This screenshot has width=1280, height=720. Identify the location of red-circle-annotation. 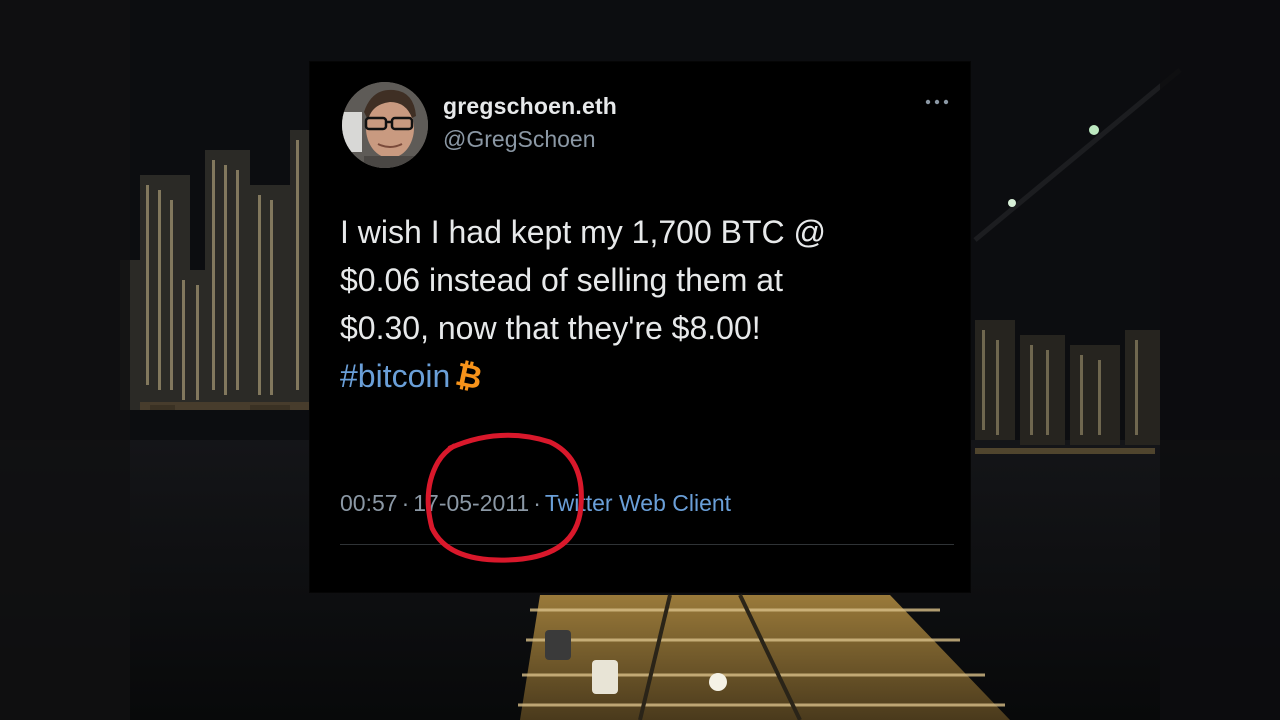
(504, 497).